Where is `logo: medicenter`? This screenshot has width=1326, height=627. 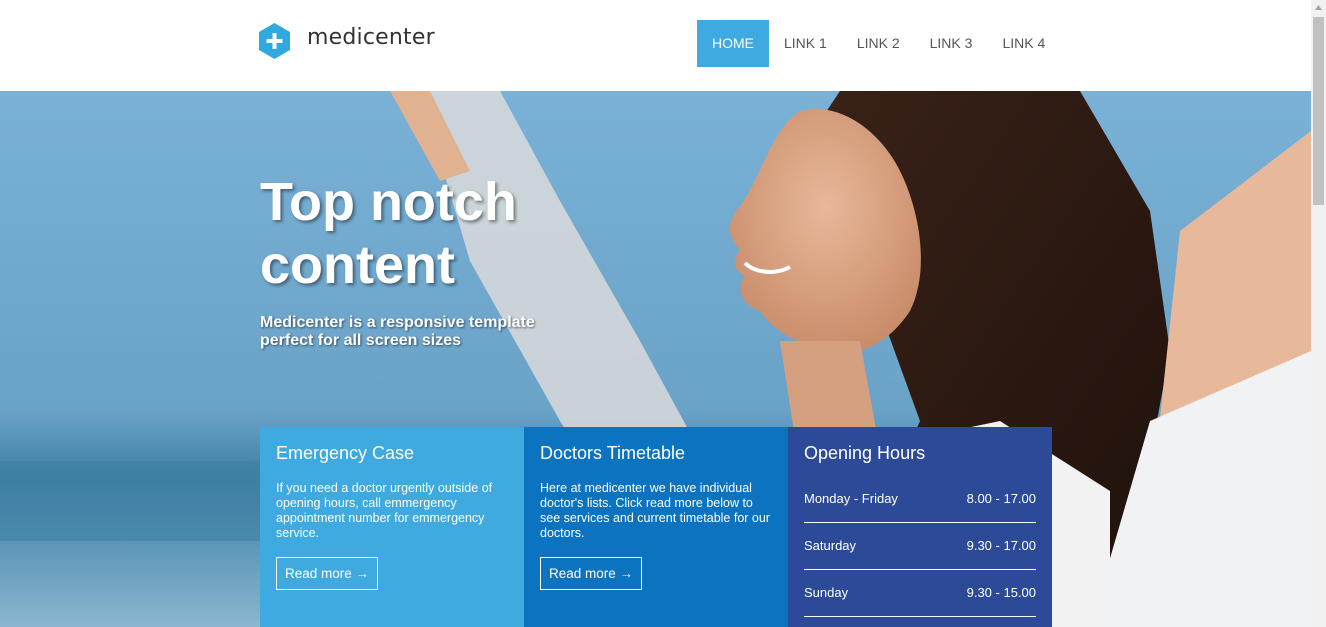 logo: medicenter is located at coordinates (347, 41).